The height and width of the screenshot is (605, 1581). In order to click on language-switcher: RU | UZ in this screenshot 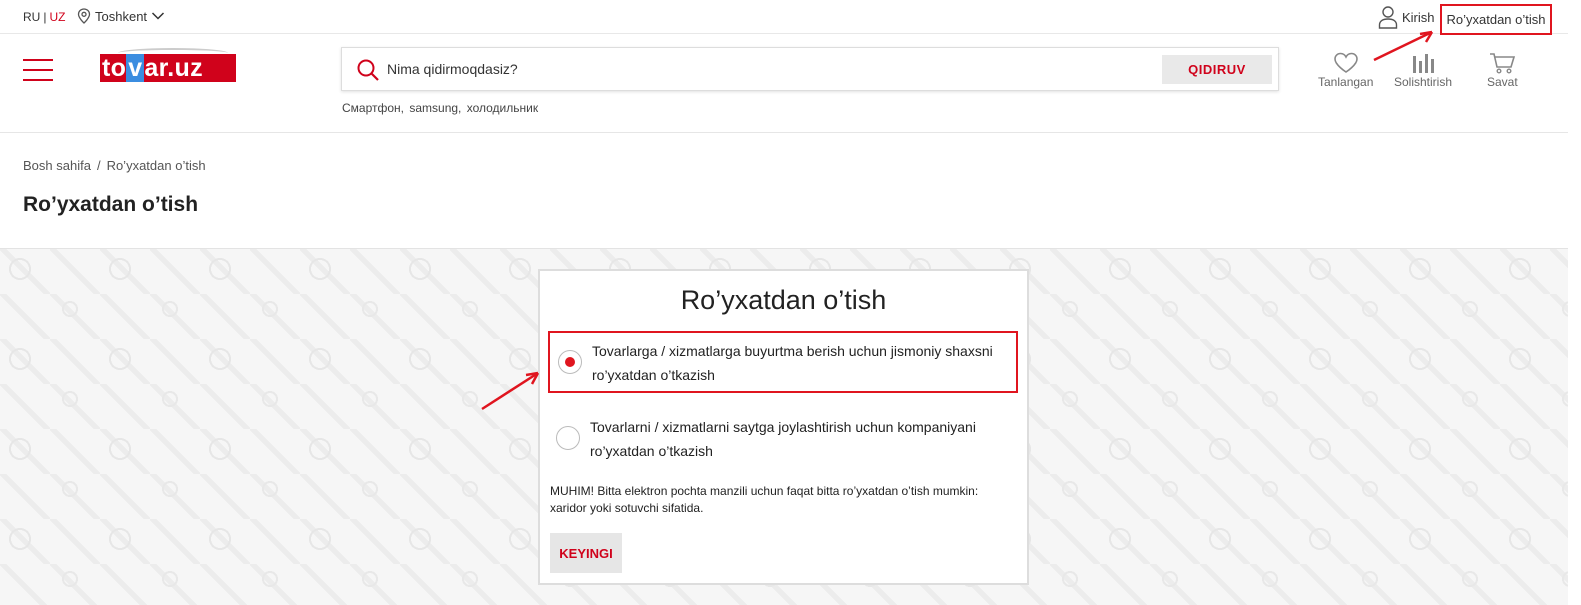, I will do `click(44, 17)`.